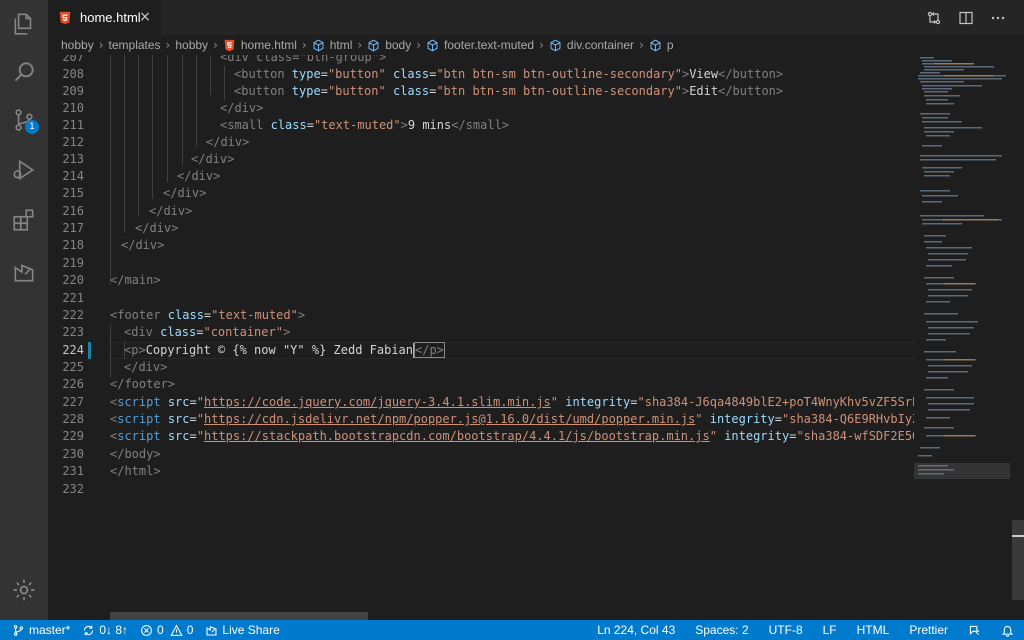 The width and height of the screenshot is (1024, 640). I want to click on line-number: 215, so click(73, 193).